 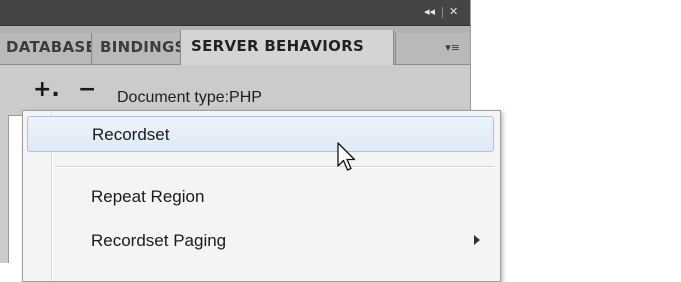 I want to click on menu-item-repeat-region: Repeat Region, so click(x=260, y=197).